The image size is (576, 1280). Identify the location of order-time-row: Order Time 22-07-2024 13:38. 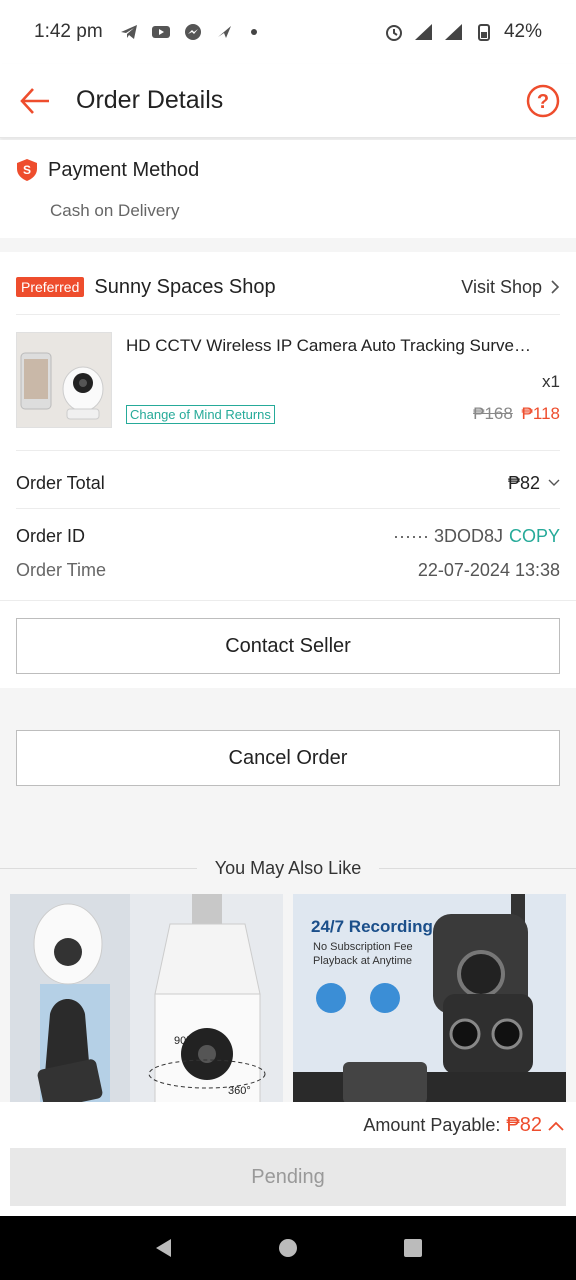
(288, 570).